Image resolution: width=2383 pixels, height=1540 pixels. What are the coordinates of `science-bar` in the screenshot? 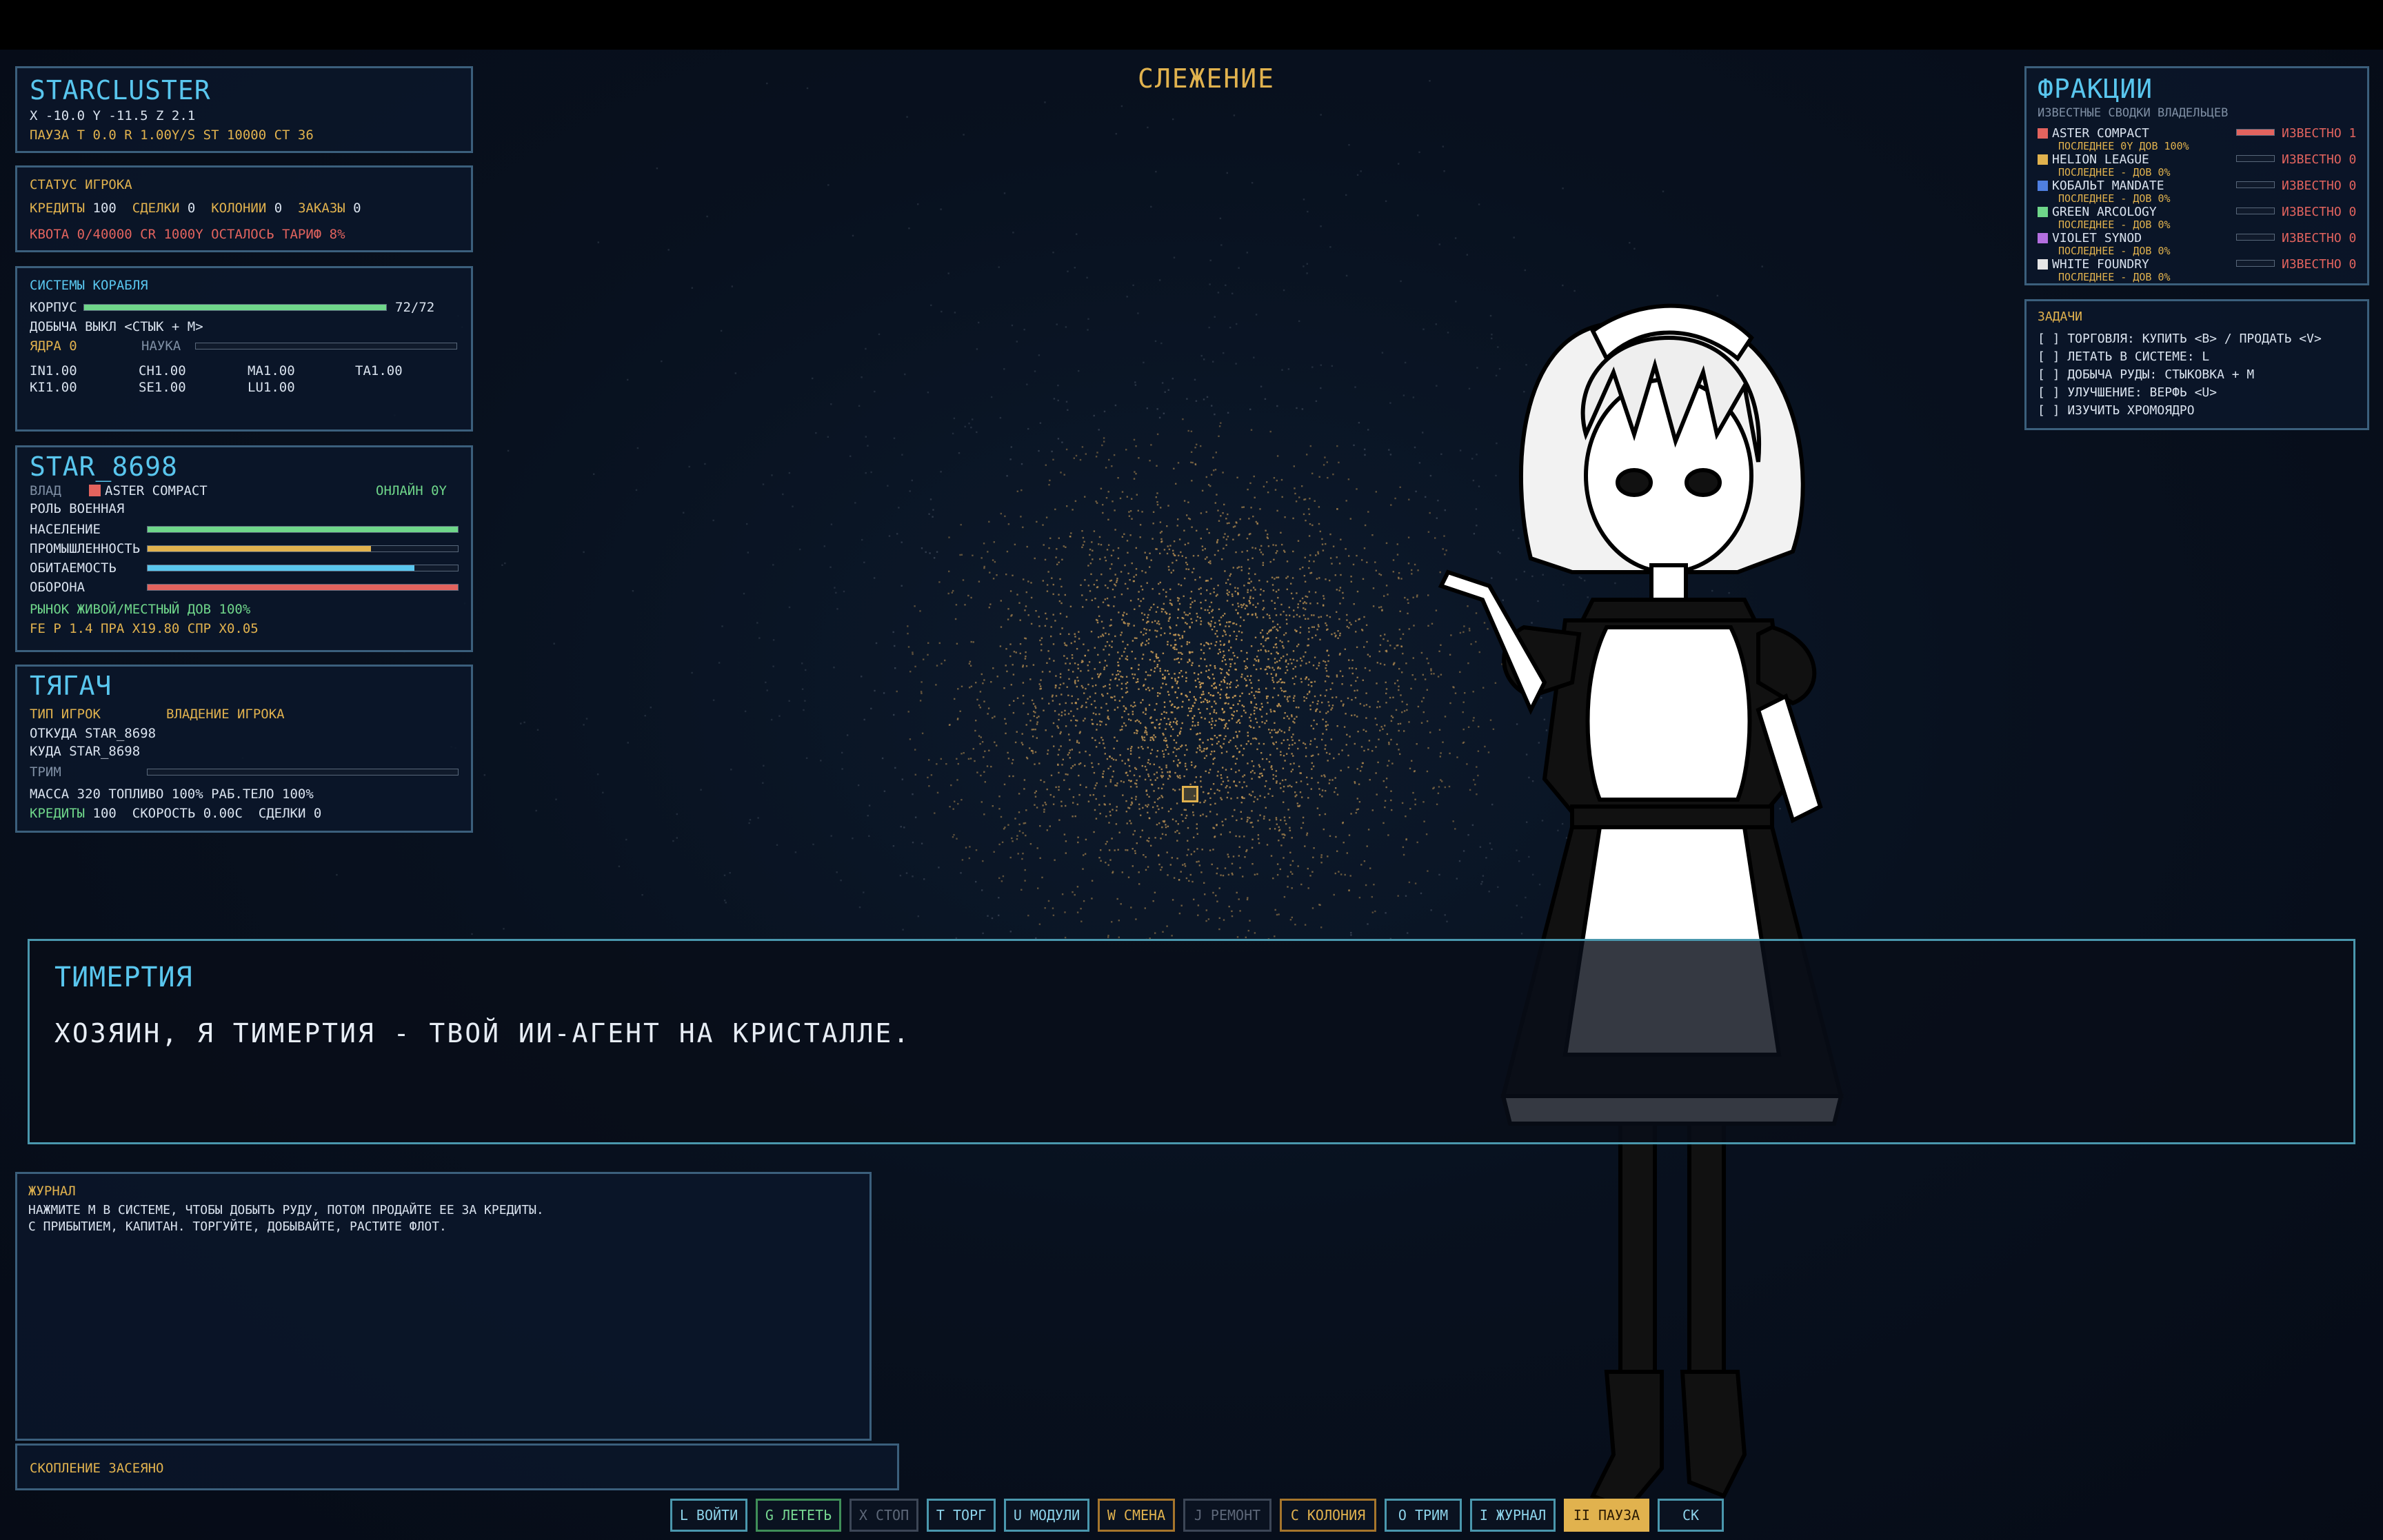 It's located at (326, 346).